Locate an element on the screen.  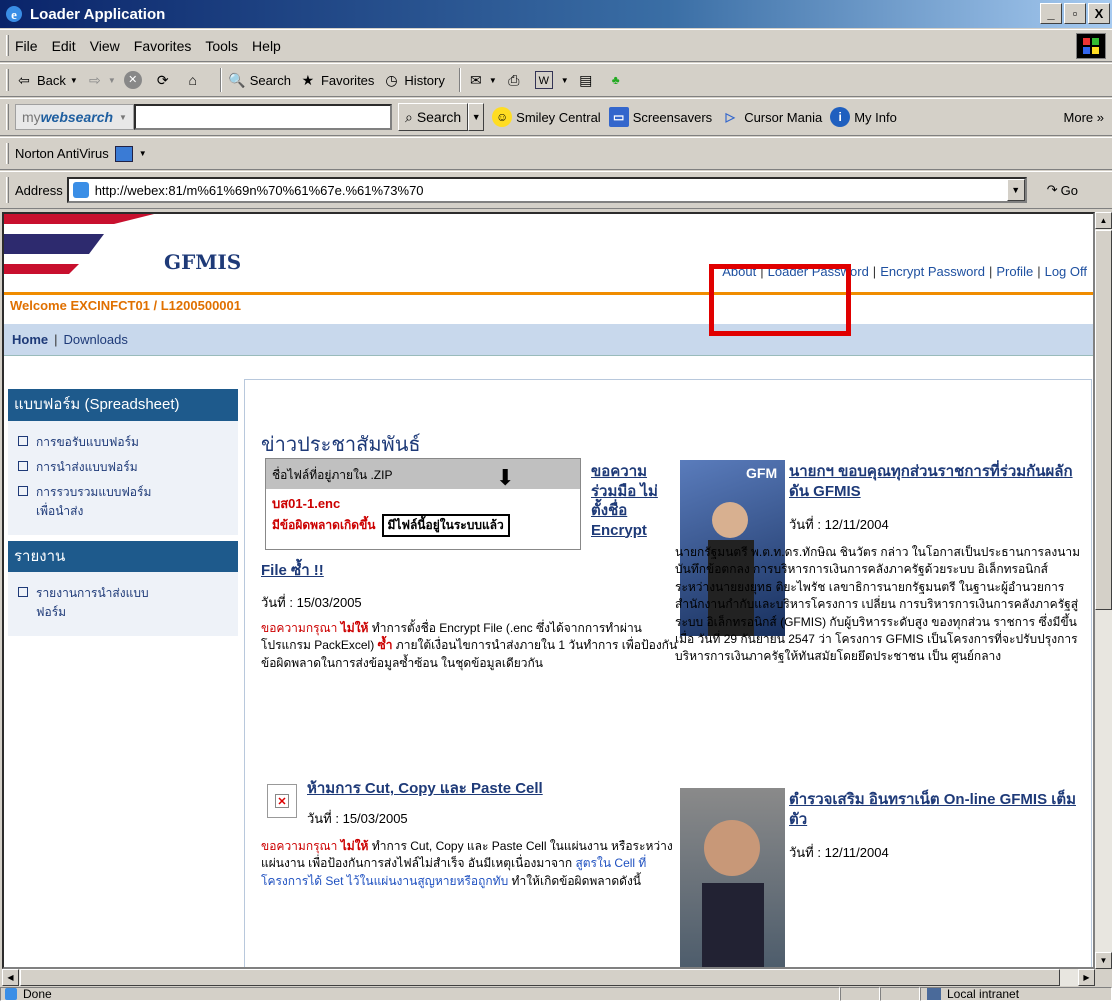
sidebar-item-collect-form: การรวบรวมแบบฟอร์ม เพื่อนำส่ง is located at coordinates (128, 502).